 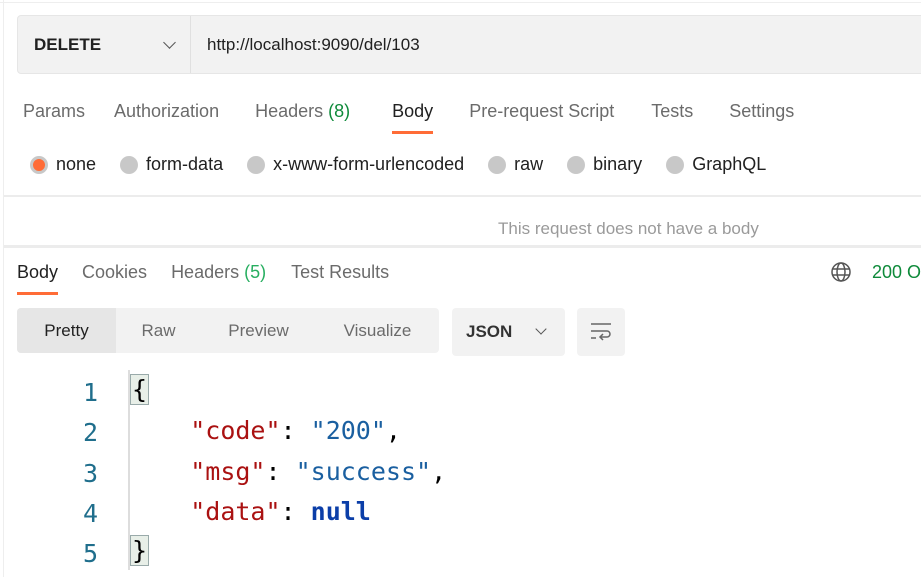 What do you see at coordinates (68, 44) in the screenshot?
I see `method-label: DELETE` at bounding box center [68, 44].